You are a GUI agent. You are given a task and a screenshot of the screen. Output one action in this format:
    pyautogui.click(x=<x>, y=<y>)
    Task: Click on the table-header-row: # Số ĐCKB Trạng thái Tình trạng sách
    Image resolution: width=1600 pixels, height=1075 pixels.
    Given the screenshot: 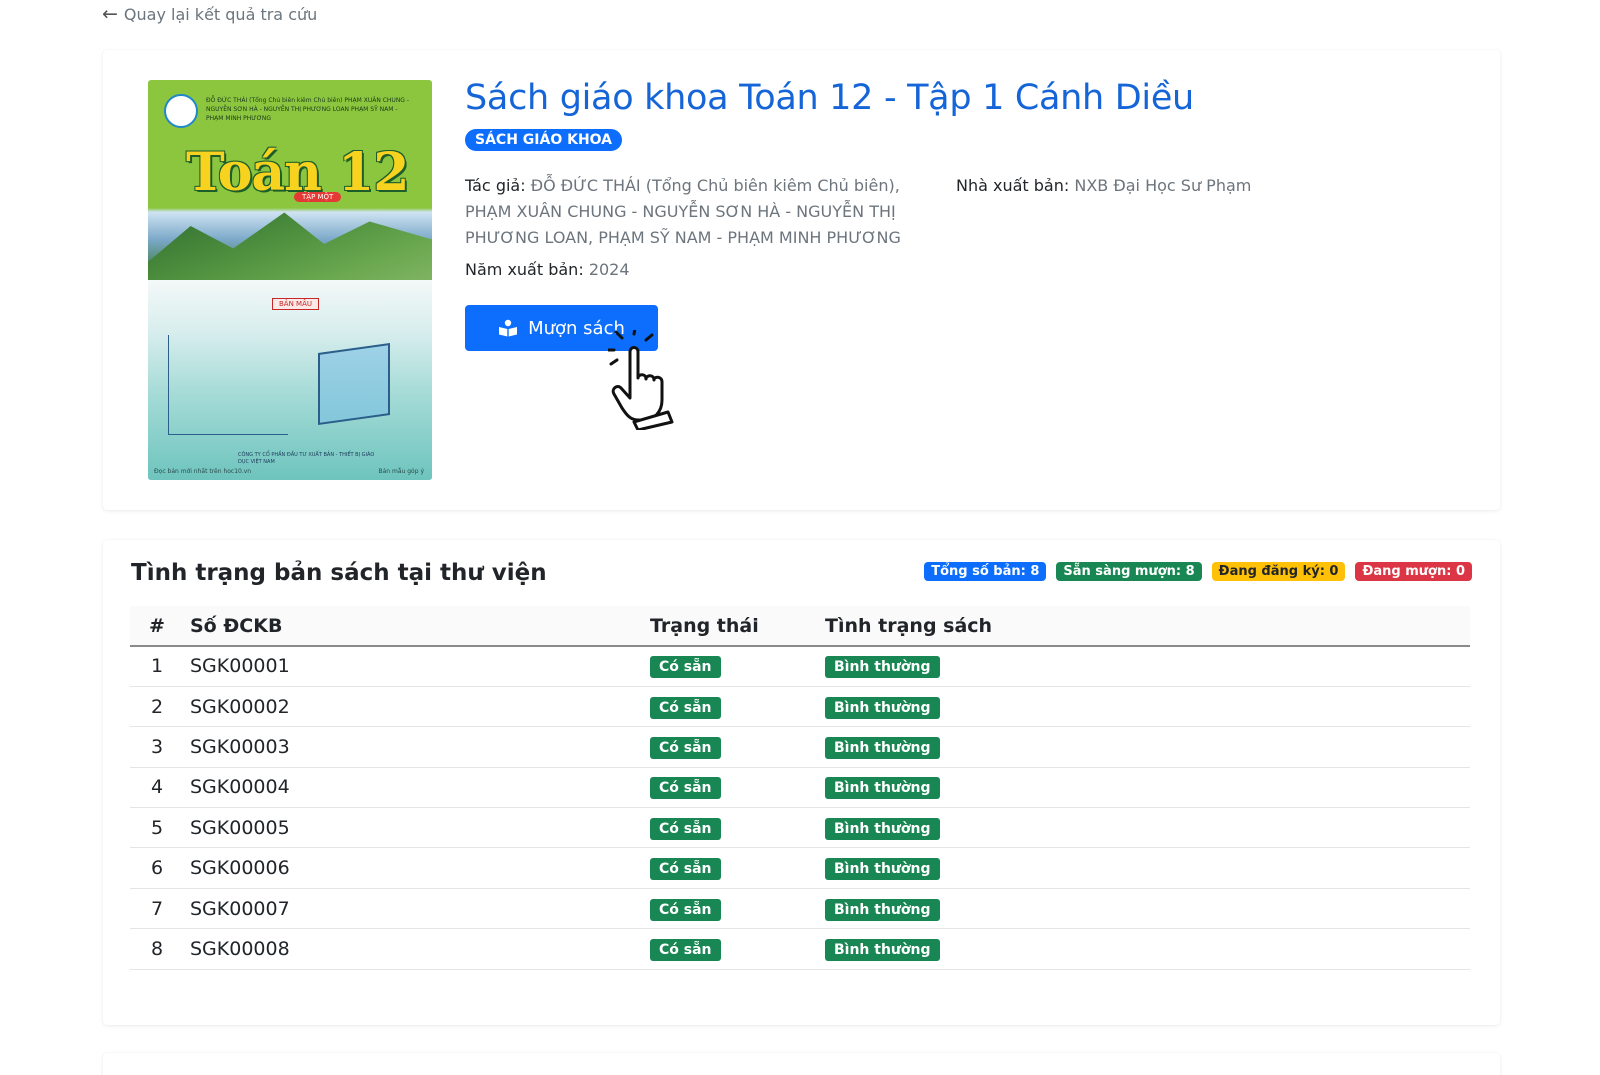 What is the action you would take?
    pyautogui.click(x=800, y=626)
    